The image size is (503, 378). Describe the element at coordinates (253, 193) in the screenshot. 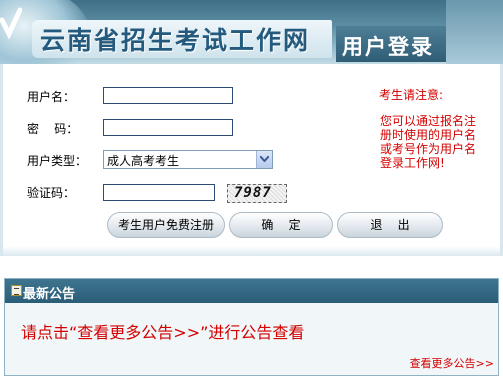

I see `captcha-code: 7987` at that location.